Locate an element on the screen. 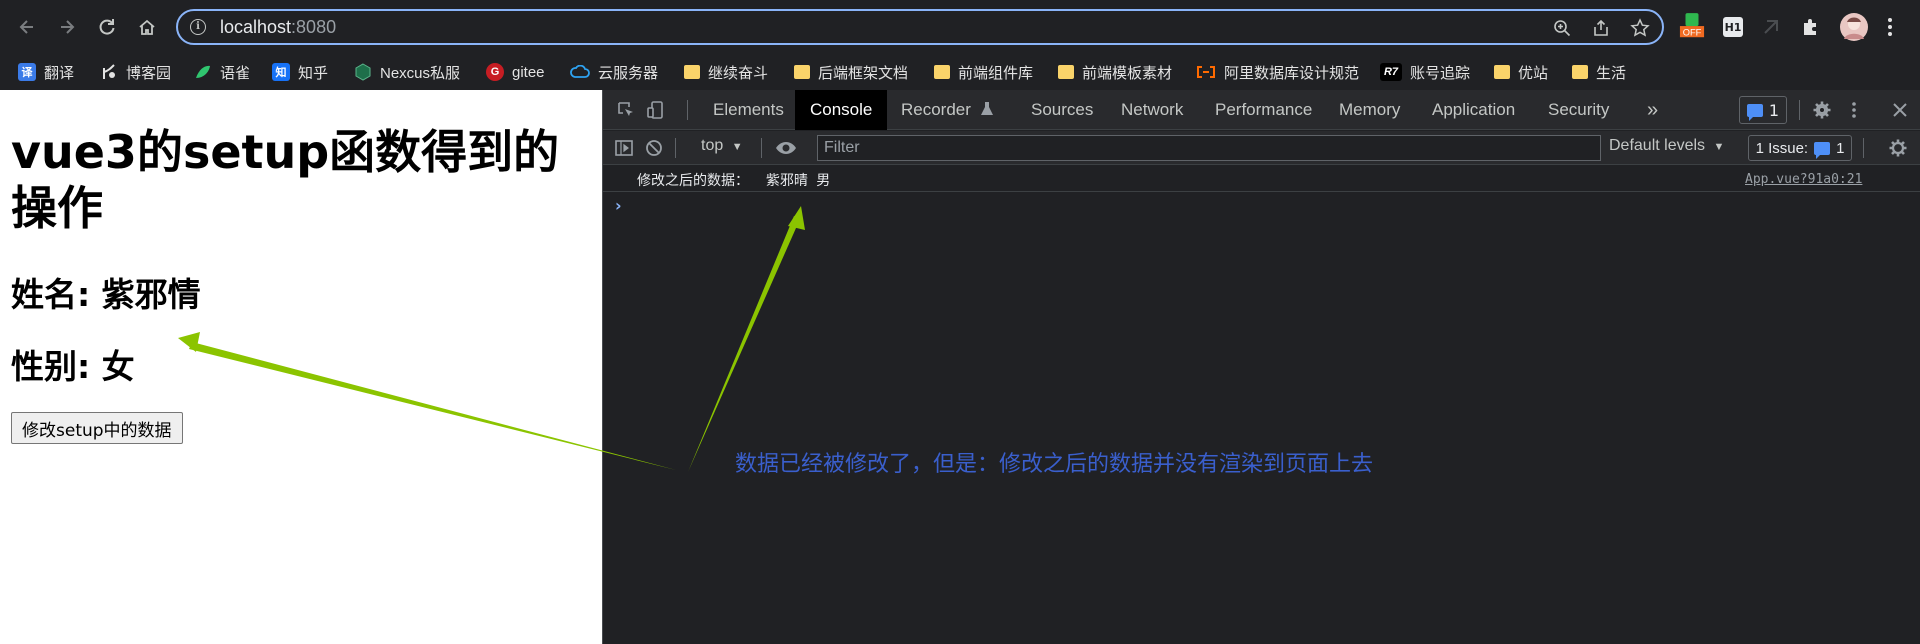 The image size is (1920, 644). back-button is located at coordinates (27, 27).